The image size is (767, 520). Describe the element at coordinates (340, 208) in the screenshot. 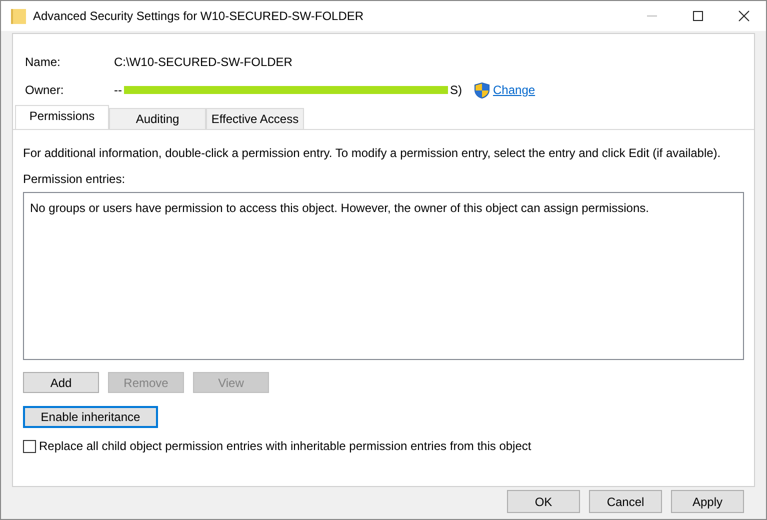

I see `empty-message: No groups or users have permission to access this object. However, the owner of this object can assign permissions.` at that location.